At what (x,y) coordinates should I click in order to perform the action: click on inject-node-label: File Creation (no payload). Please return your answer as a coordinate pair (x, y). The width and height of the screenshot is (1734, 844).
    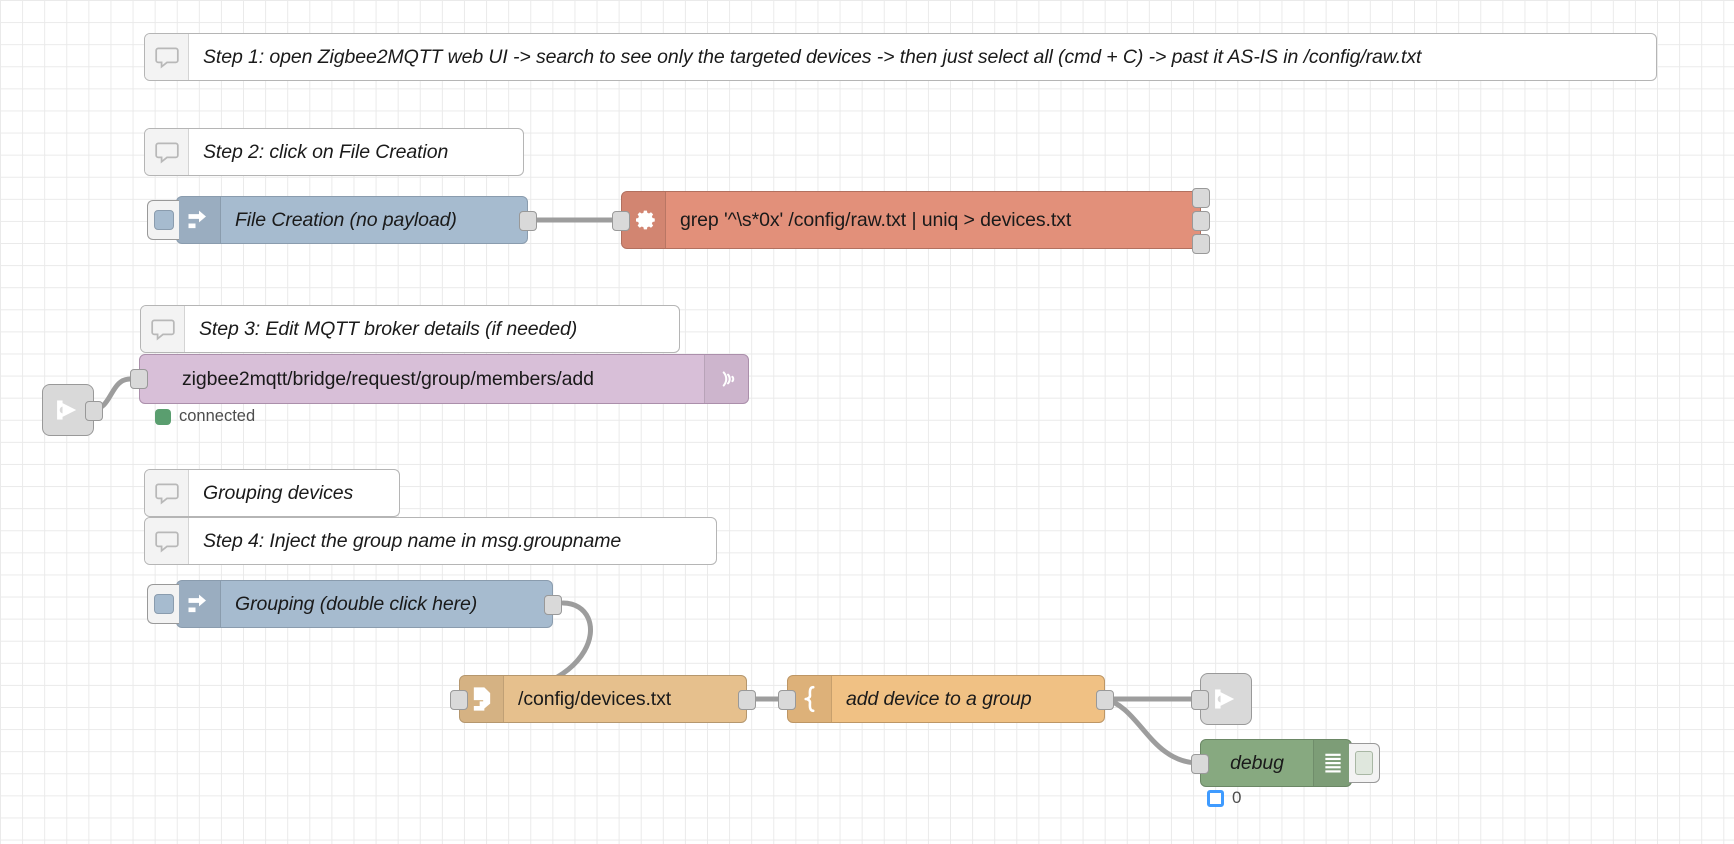
    Looking at the image, I should click on (346, 219).